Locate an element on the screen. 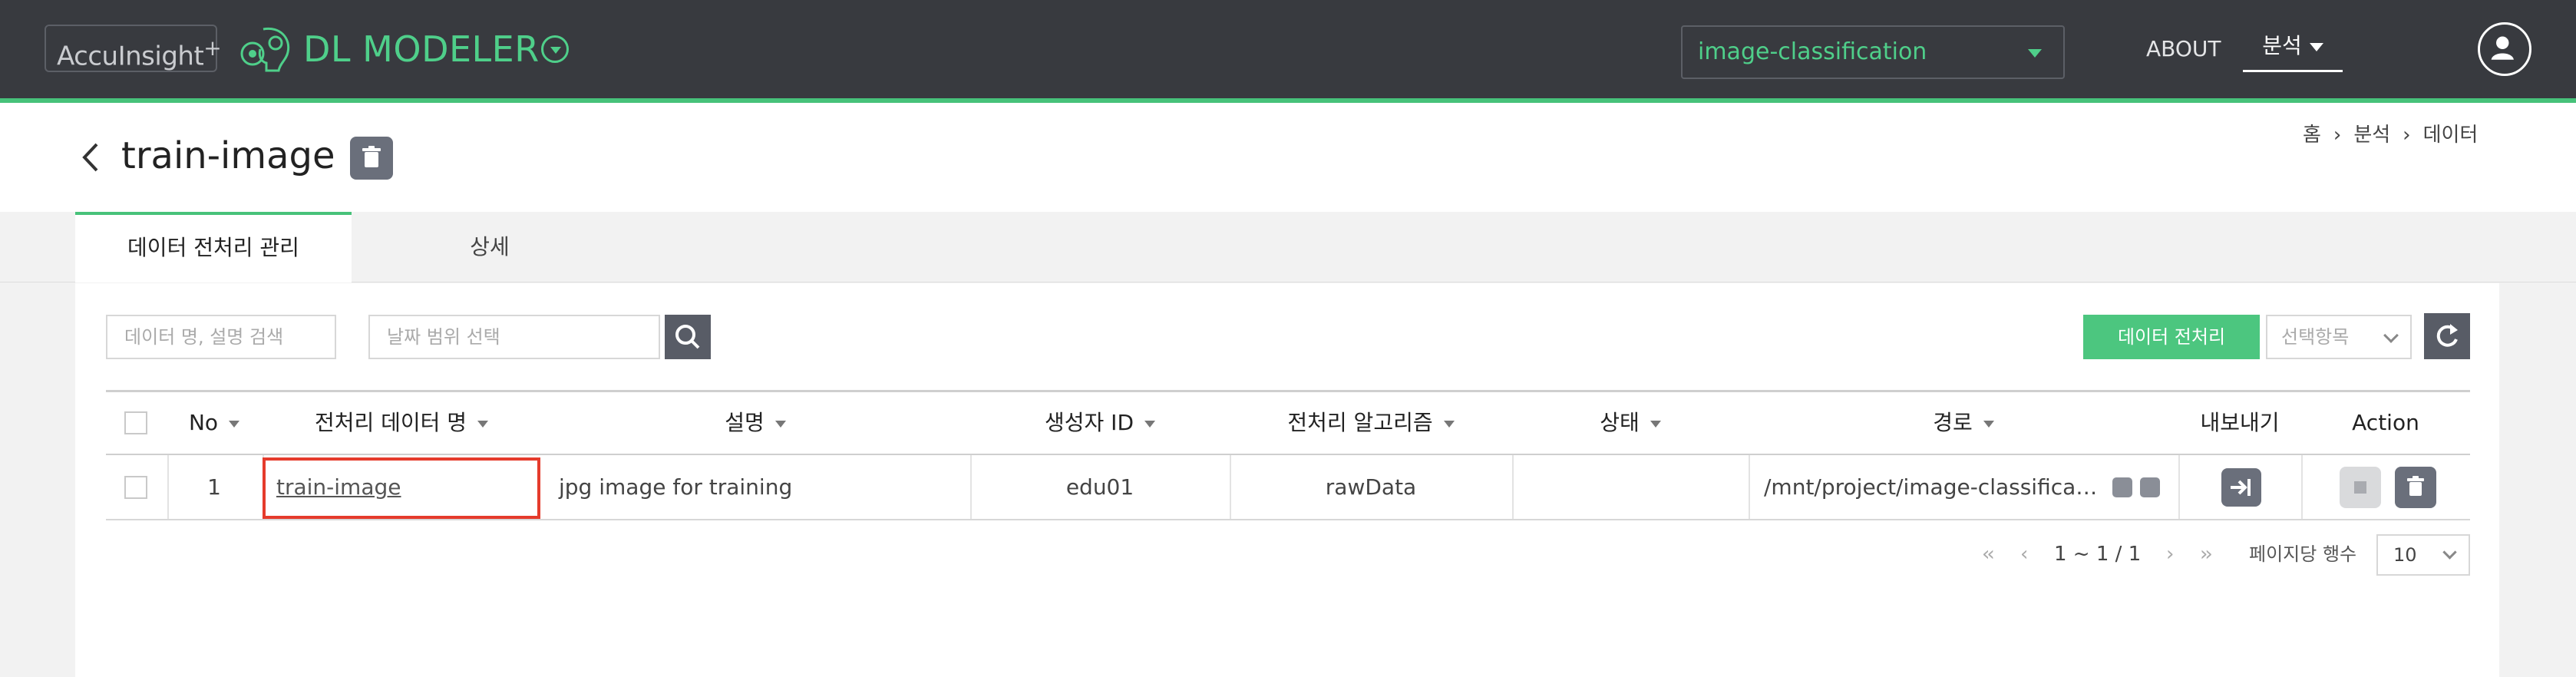  tab-bar: 데이터 전처리 관리 상세 is located at coordinates (1288, 247).